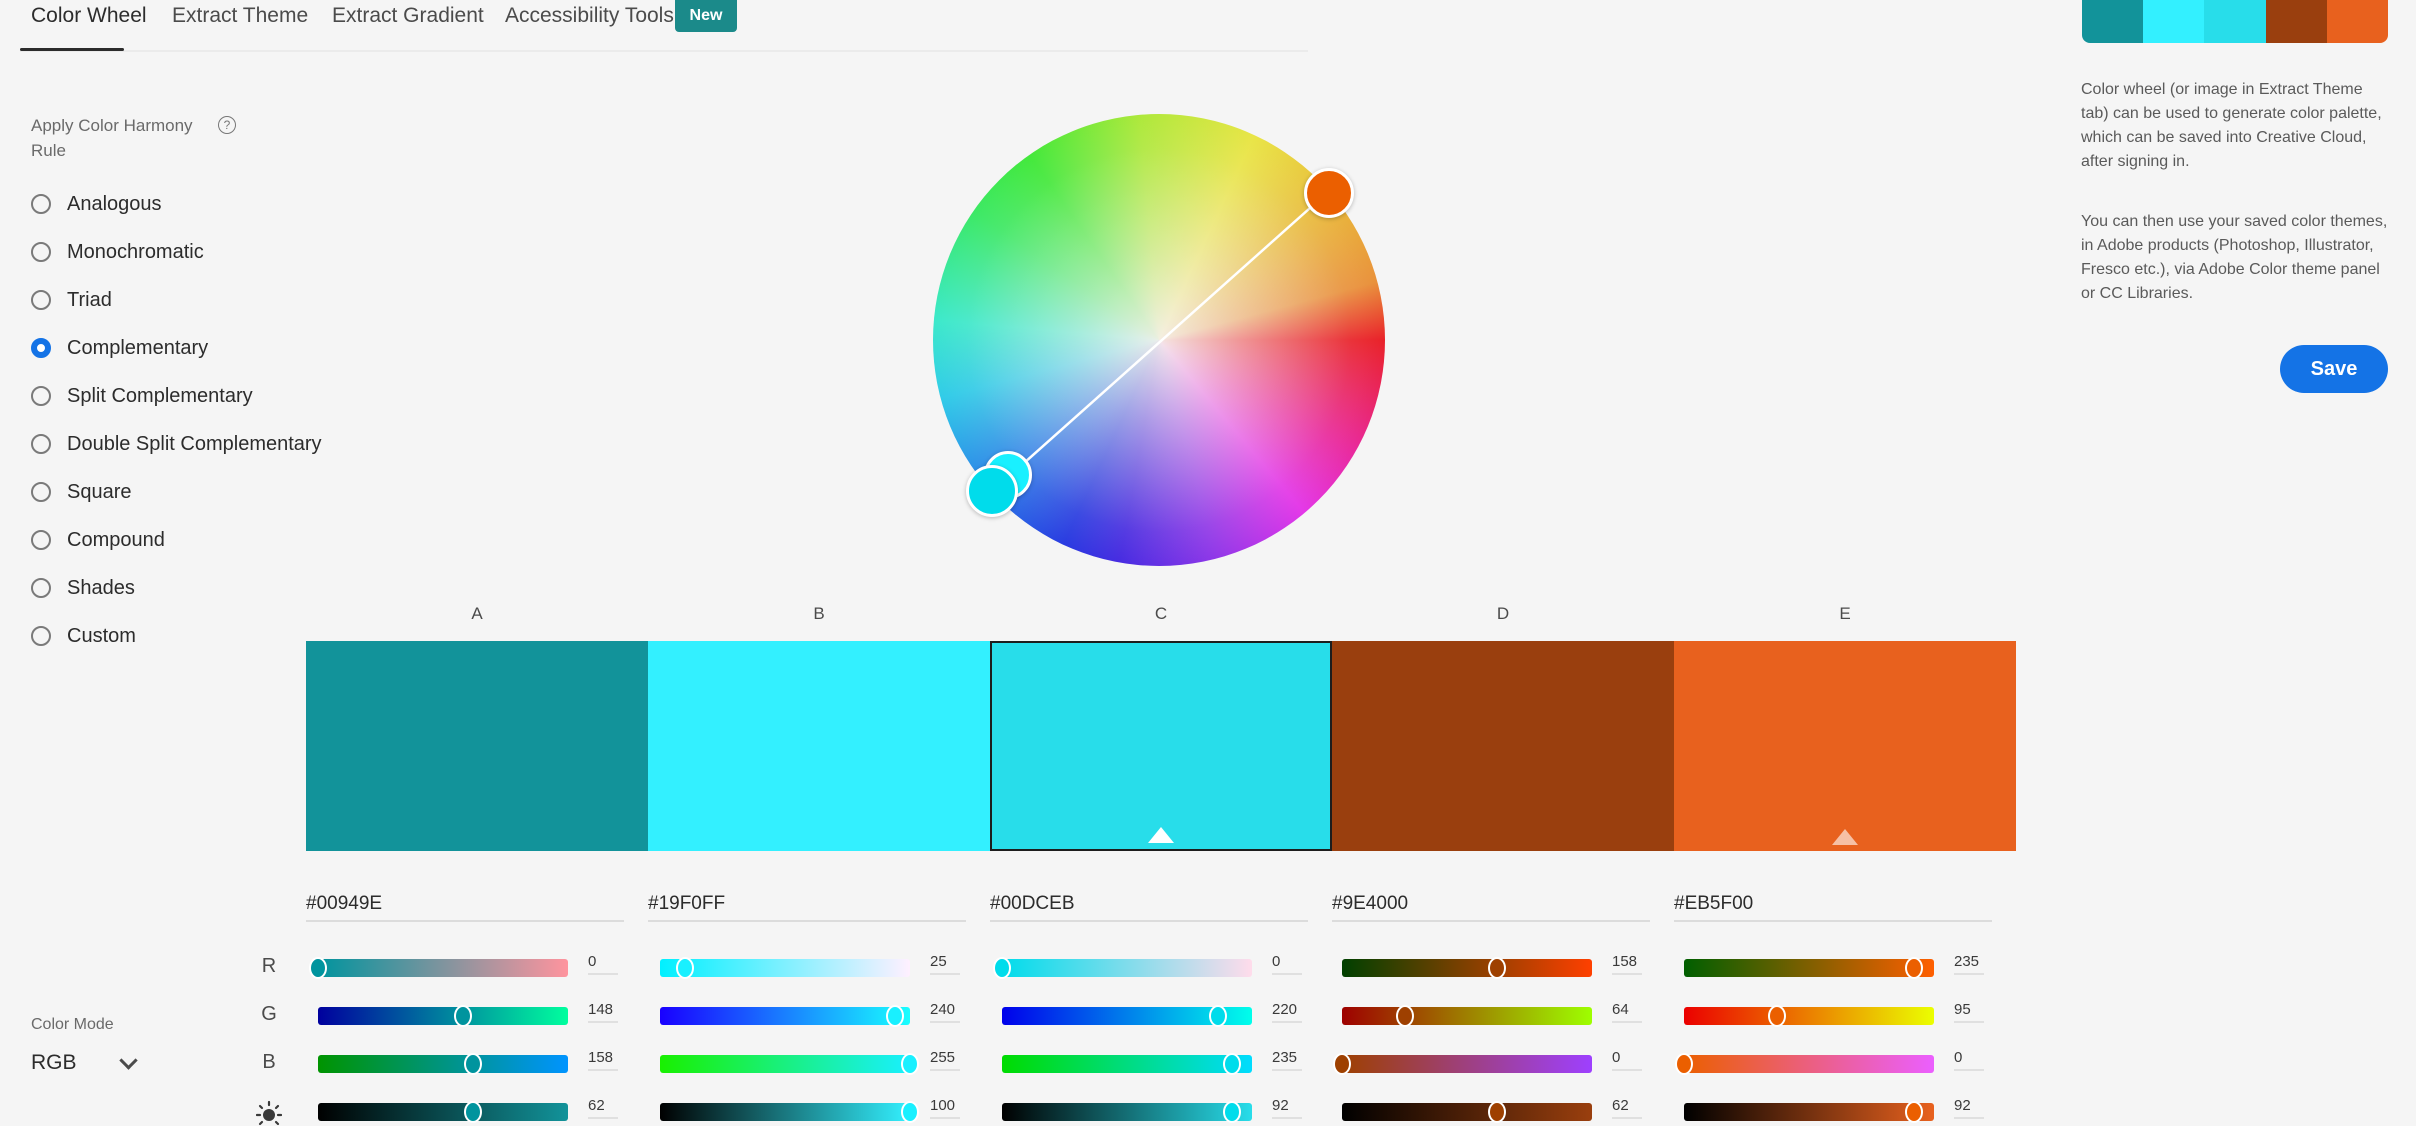 Image resolution: width=2416 pixels, height=1126 pixels. I want to click on slider-b-b, so click(789, 1064).